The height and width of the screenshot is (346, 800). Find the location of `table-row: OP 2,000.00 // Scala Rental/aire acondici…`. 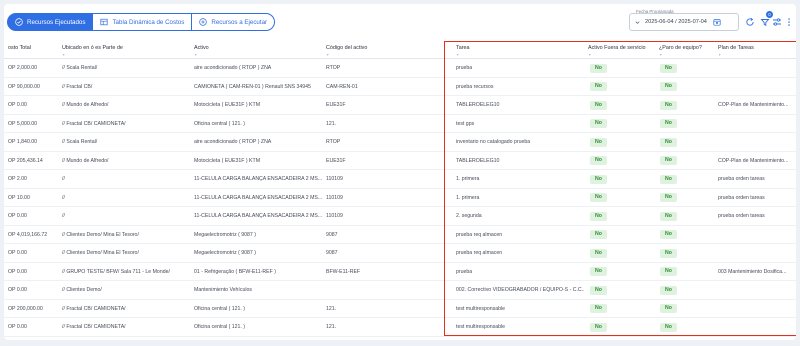

table-row: OP 2,000.00 // Scala Rental/aire acondici… is located at coordinates (400, 68).